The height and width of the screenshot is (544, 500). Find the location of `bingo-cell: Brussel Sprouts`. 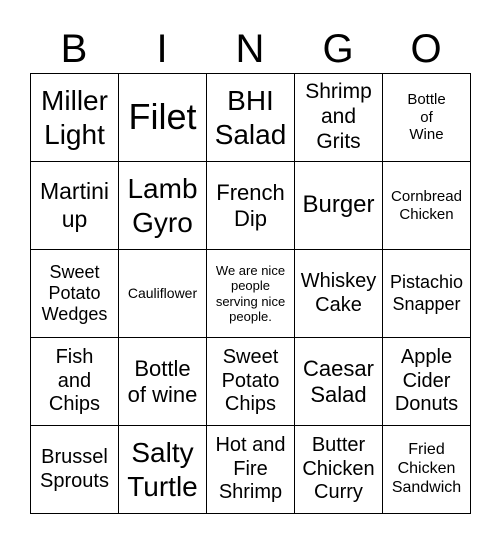

bingo-cell: Brussel Sprouts is located at coordinates (75, 470).